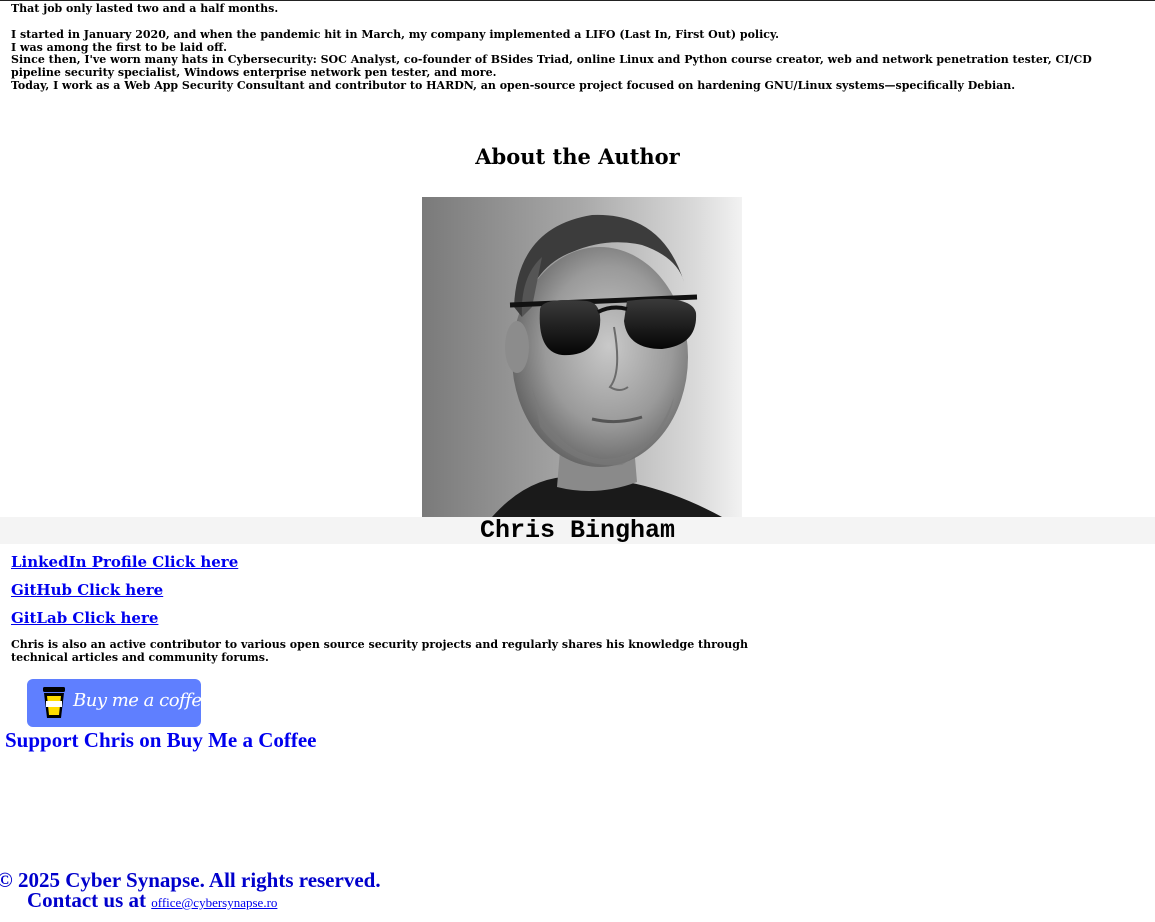  I want to click on about-heading: About the Author, so click(577, 156).